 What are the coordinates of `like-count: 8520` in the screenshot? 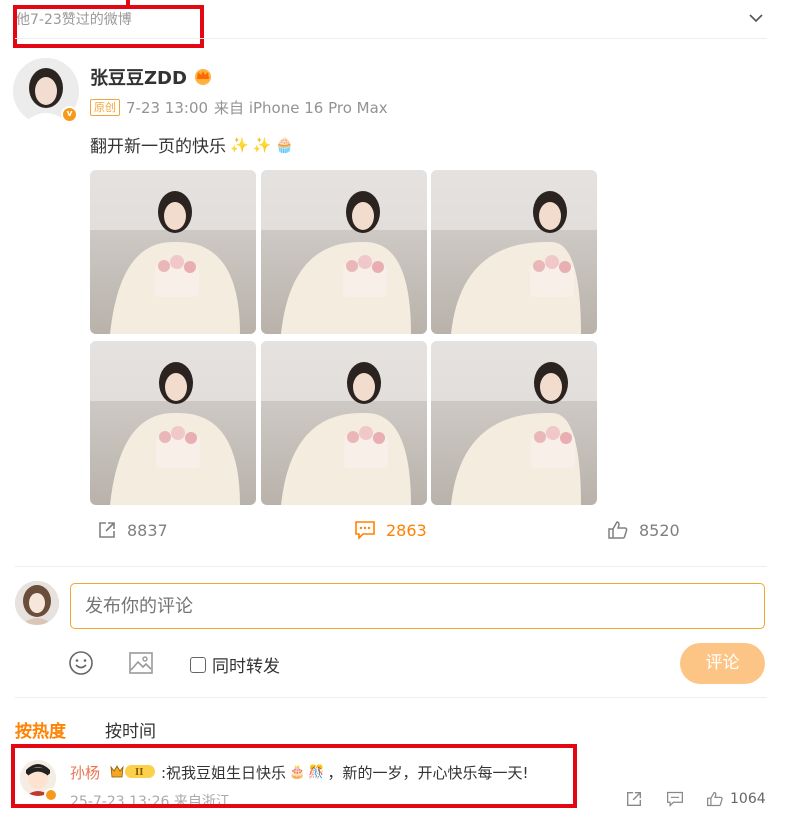 It's located at (659, 530).